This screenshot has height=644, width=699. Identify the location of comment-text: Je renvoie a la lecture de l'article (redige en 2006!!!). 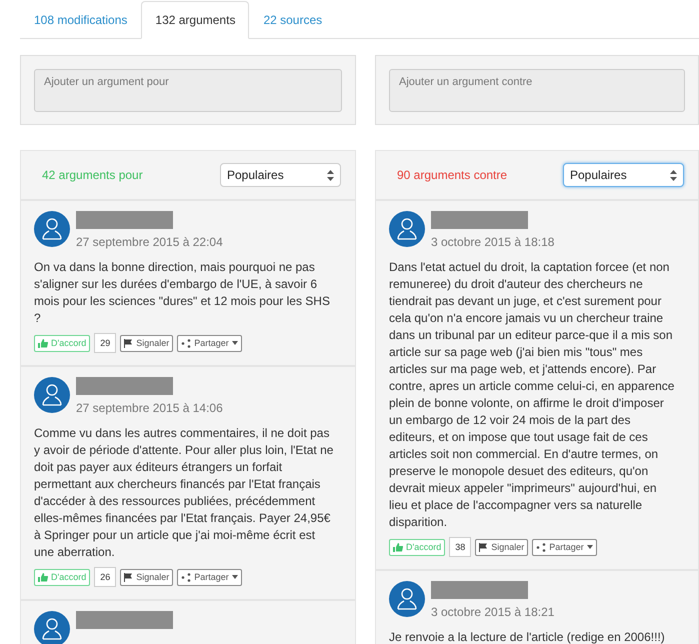
(527, 636).